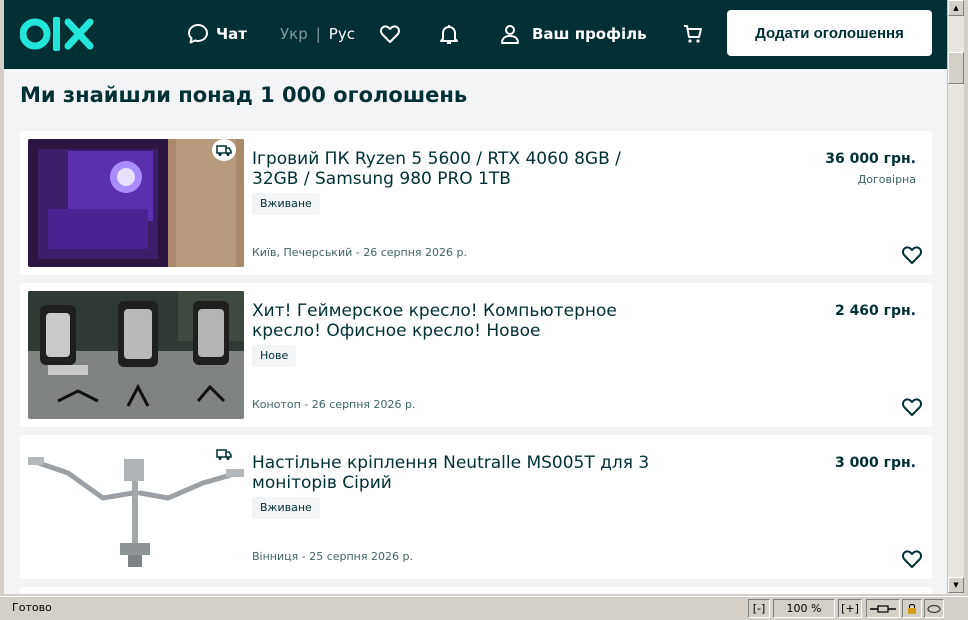 The height and width of the screenshot is (620, 968). I want to click on scroll-up-button: ▲, so click(956, 8).